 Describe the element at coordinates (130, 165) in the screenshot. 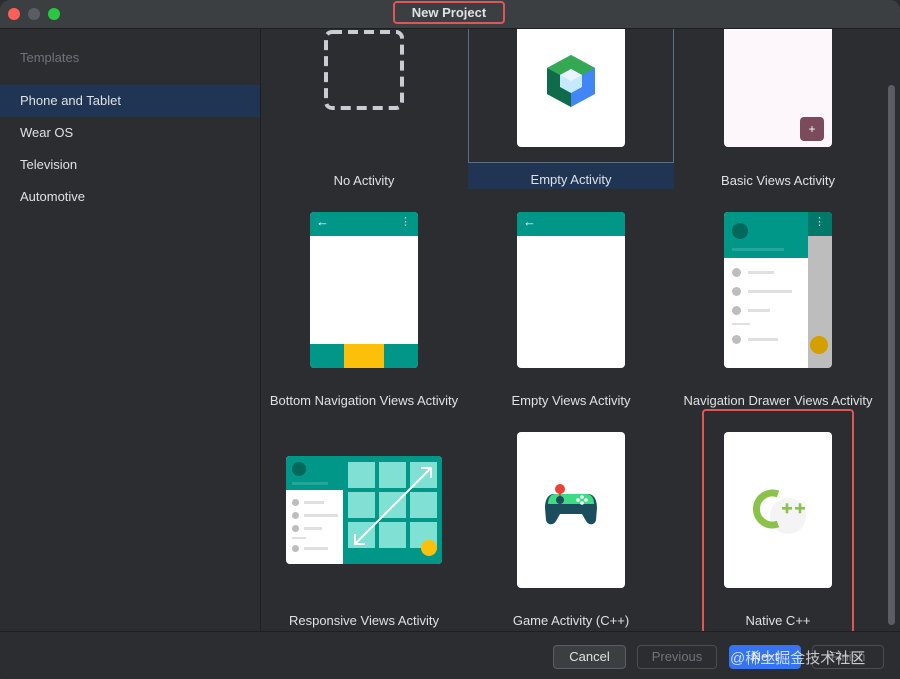

I see `sidebar-item-television: Television` at that location.